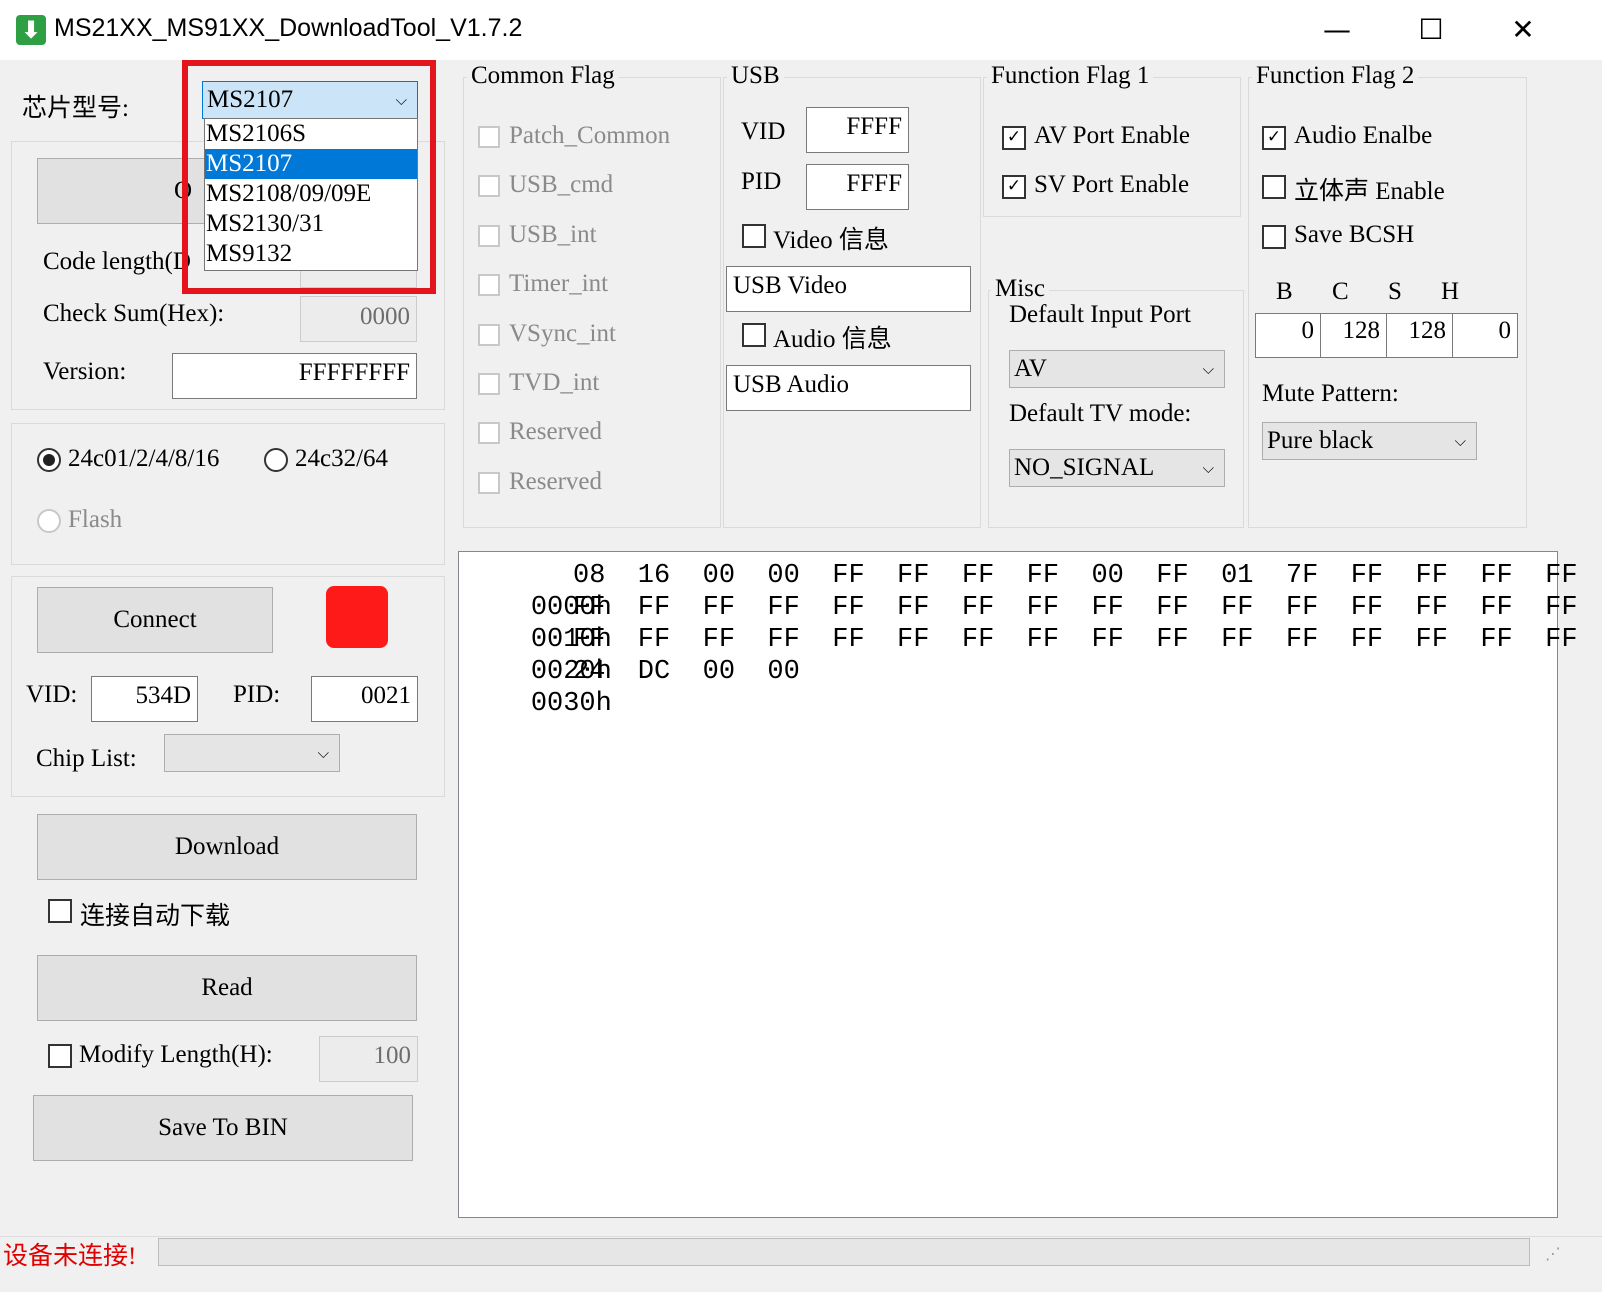 This screenshot has width=1602, height=1292. What do you see at coordinates (144, 458) in the screenshot?
I see `radio-24c01-label: 24c01/2/4/8/16` at bounding box center [144, 458].